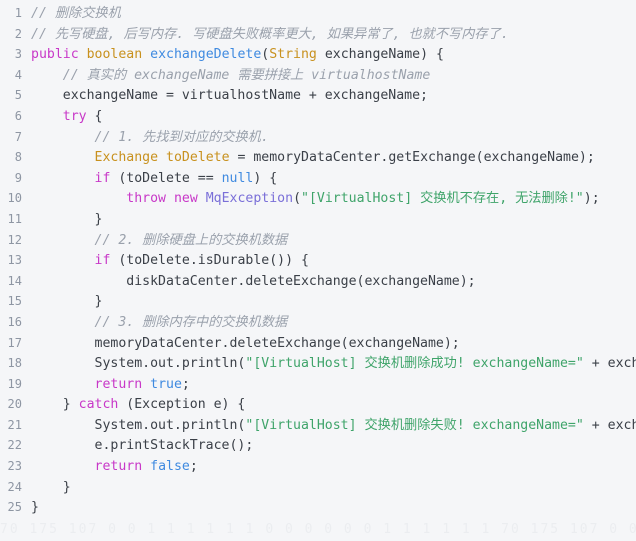 This screenshot has height=541, width=636. Describe the element at coordinates (198, 158) in the screenshot. I see `code-token: toDelete` at that location.